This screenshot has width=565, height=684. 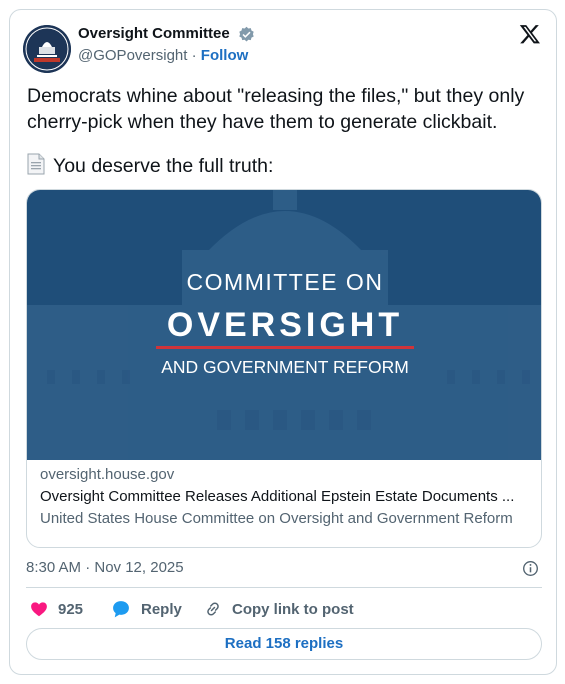 I want to click on follow-button: Follow, so click(x=225, y=55).